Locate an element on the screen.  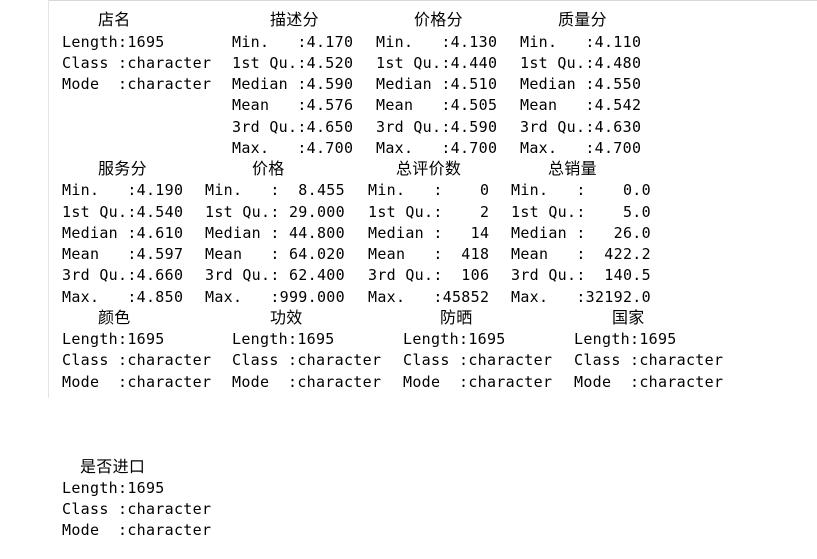
summary-cell: 3rd Qu.:4.660 is located at coordinates (123, 275).